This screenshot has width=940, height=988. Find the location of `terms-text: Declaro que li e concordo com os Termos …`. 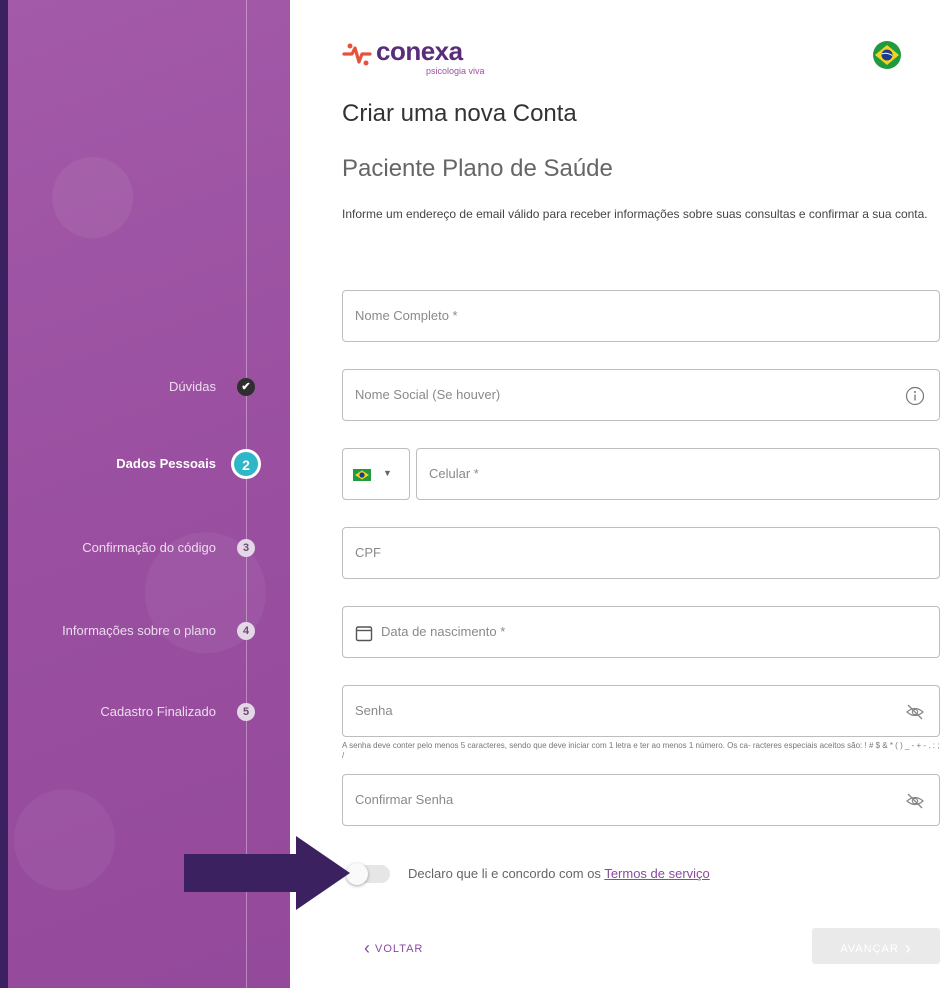

terms-text: Declaro que li e concordo com os Termos … is located at coordinates (559, 873).